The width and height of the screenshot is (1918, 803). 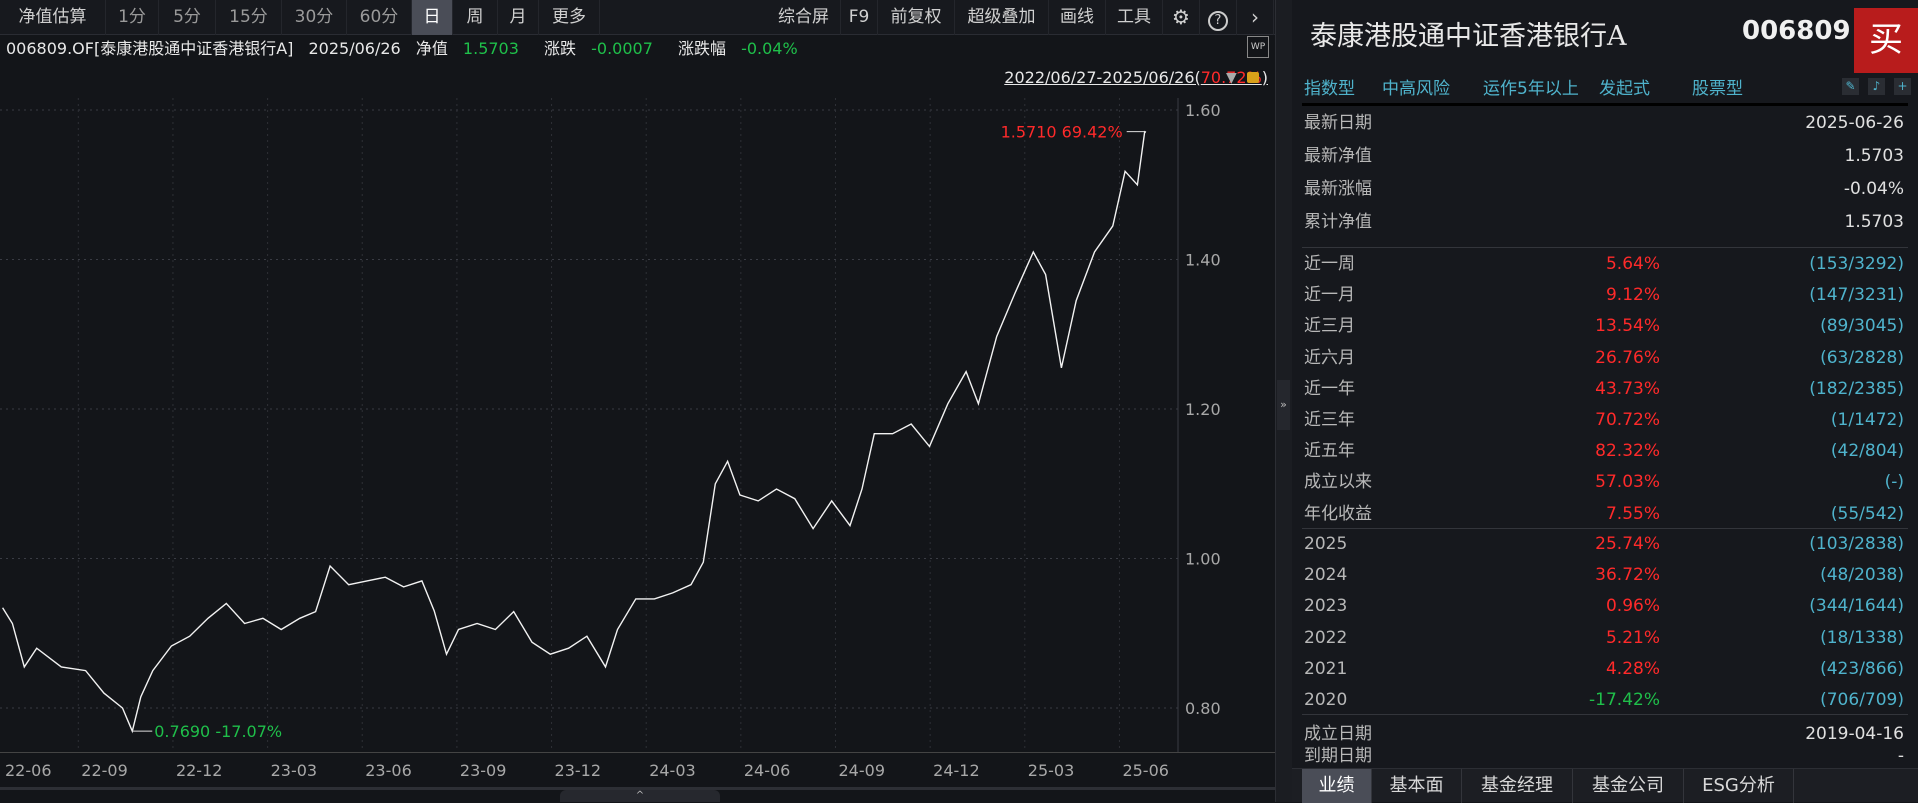 What do you see at coordinates (388, 770) in the screenshot?
I see `x-tick-label: 23-06` at bounding box center [388, 770].